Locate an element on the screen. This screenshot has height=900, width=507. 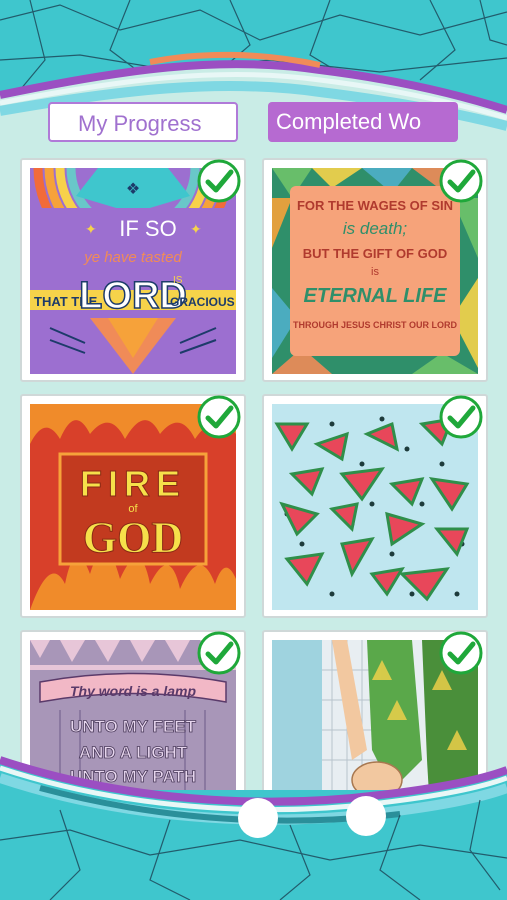
nav-button-right is located at coordinates (366, 816).